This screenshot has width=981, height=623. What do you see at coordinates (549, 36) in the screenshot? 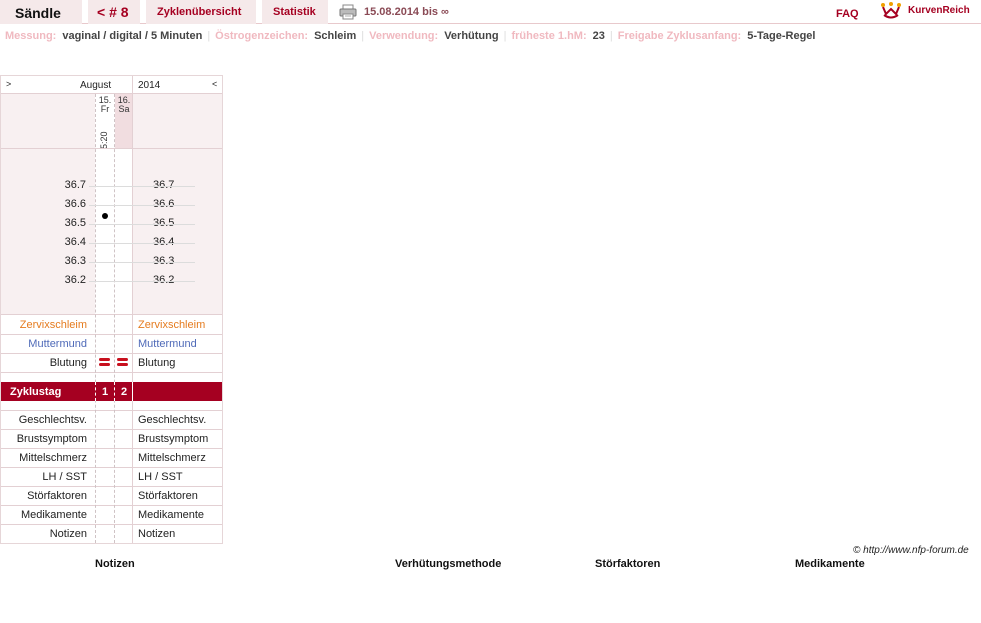
I see `earliest-label: früheste 1.hM:` at bounding box center [549, 36].